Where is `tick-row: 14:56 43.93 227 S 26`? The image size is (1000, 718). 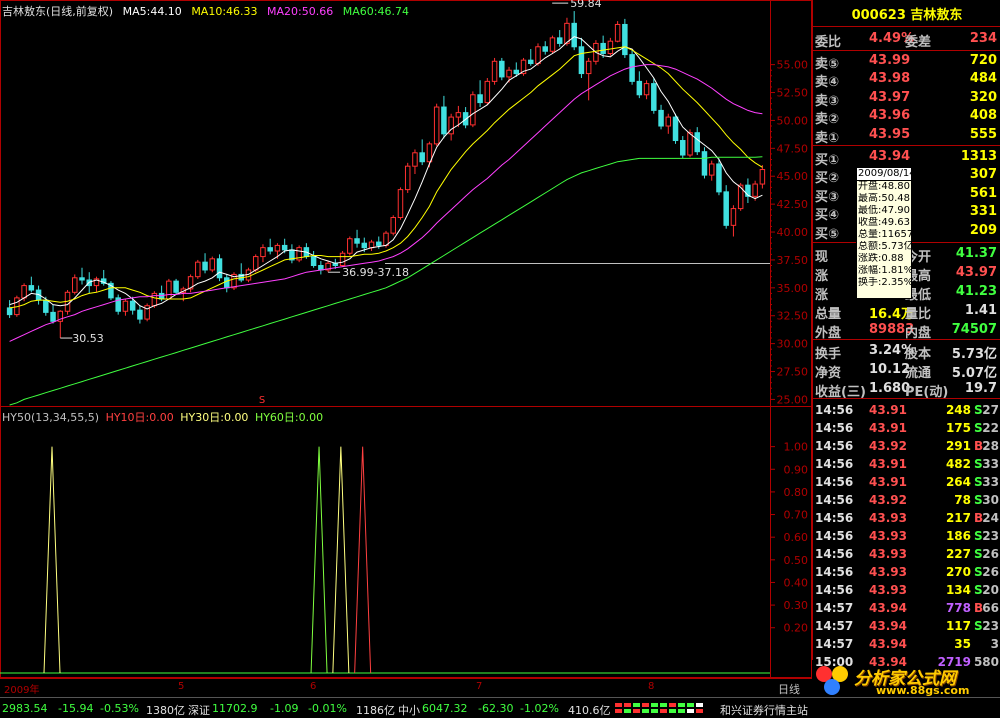
tick-row: 14:56 43.93 227 S 26 is located at coordinates (906, 554).